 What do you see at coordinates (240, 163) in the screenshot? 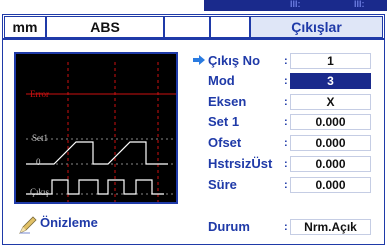
I see `param-label-hysteresis-upper: HstrsizÜst` at bounding box center [240, 163].